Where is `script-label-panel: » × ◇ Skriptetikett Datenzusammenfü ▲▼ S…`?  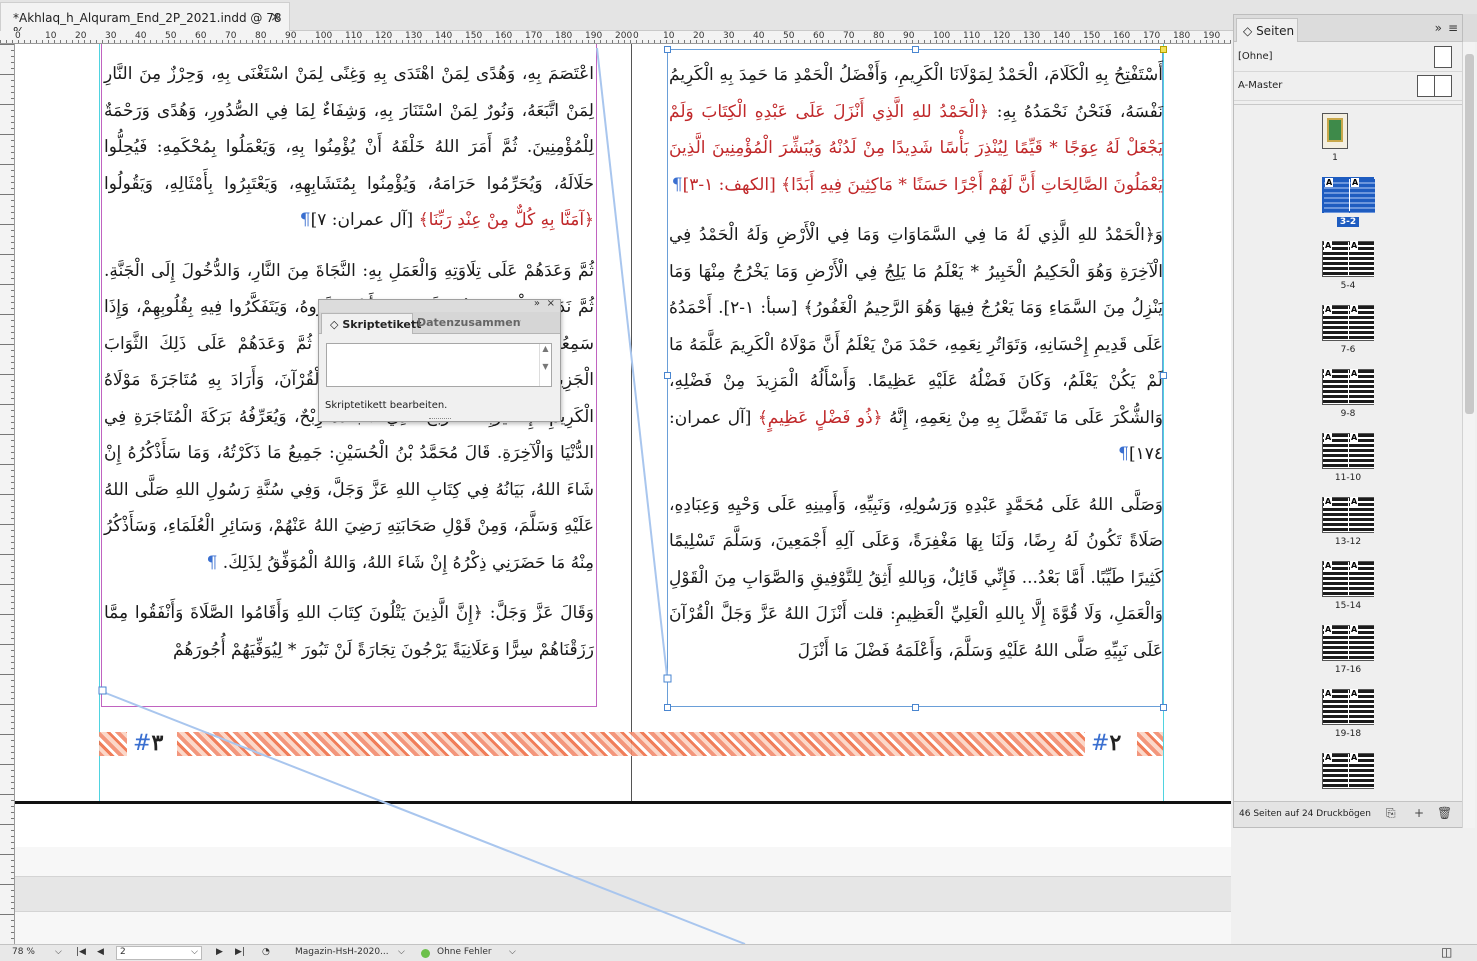 script-label-panel: » × ◇ Skriptetikett Datenzusammenfü ▲▼ S… is located at coordinates (439, 360).